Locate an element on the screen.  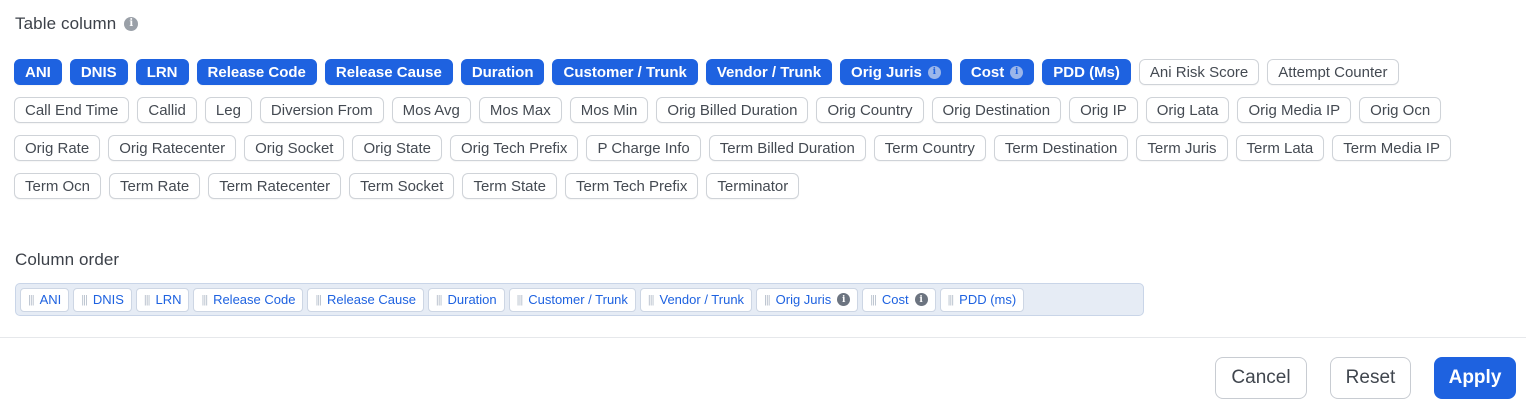
column-chip-orig-juris: Orig Juris i is located at coordinates (896, 72).